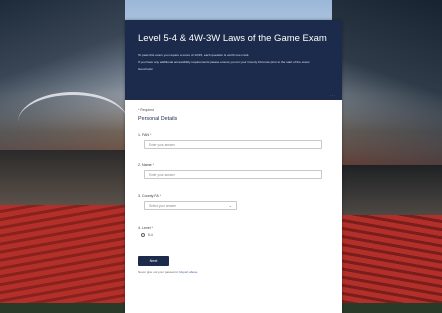 This screenshot has width=442, height=313. What do you see at coordinates (235, 235) in the screenshot?
I see `level-option-5-4: 5-4` at bounding box center [235, 235].